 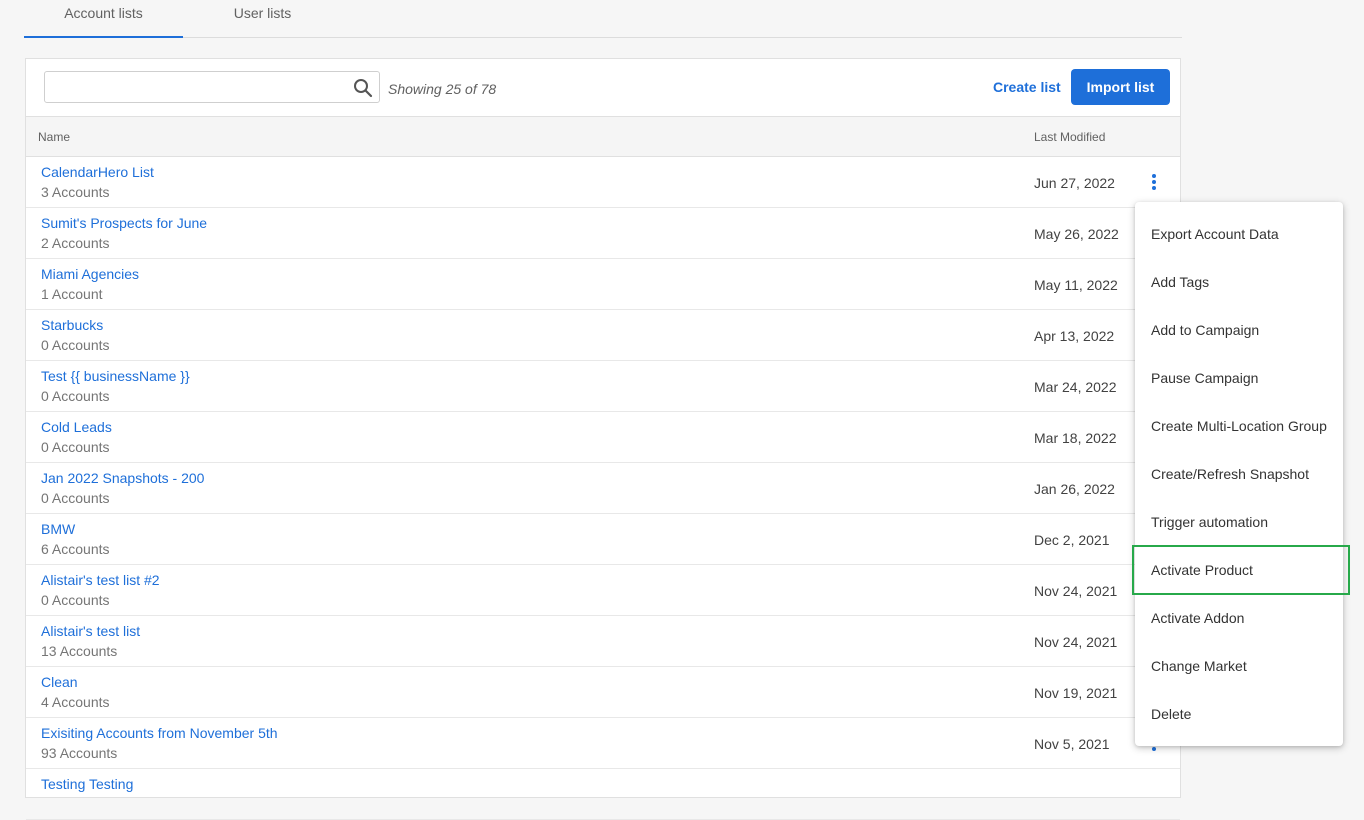 I want to click on list-name-link: Testing Testing, so click(x=87, y=784).